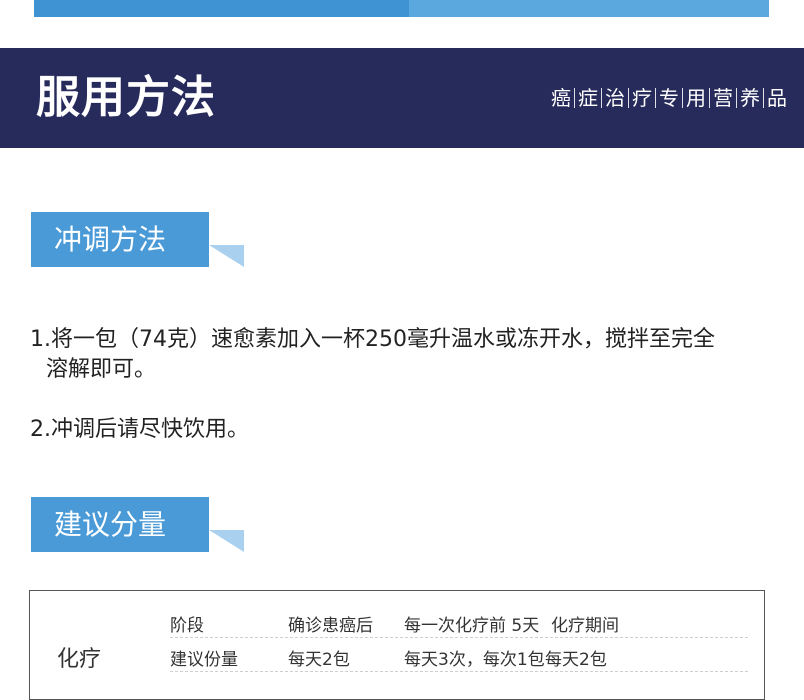 The height and width of the screenshot is (700, 804). Describe the element at coordinates (79, 659) in the screenshot. I see `dosage-row-label: 化疗` at that location.